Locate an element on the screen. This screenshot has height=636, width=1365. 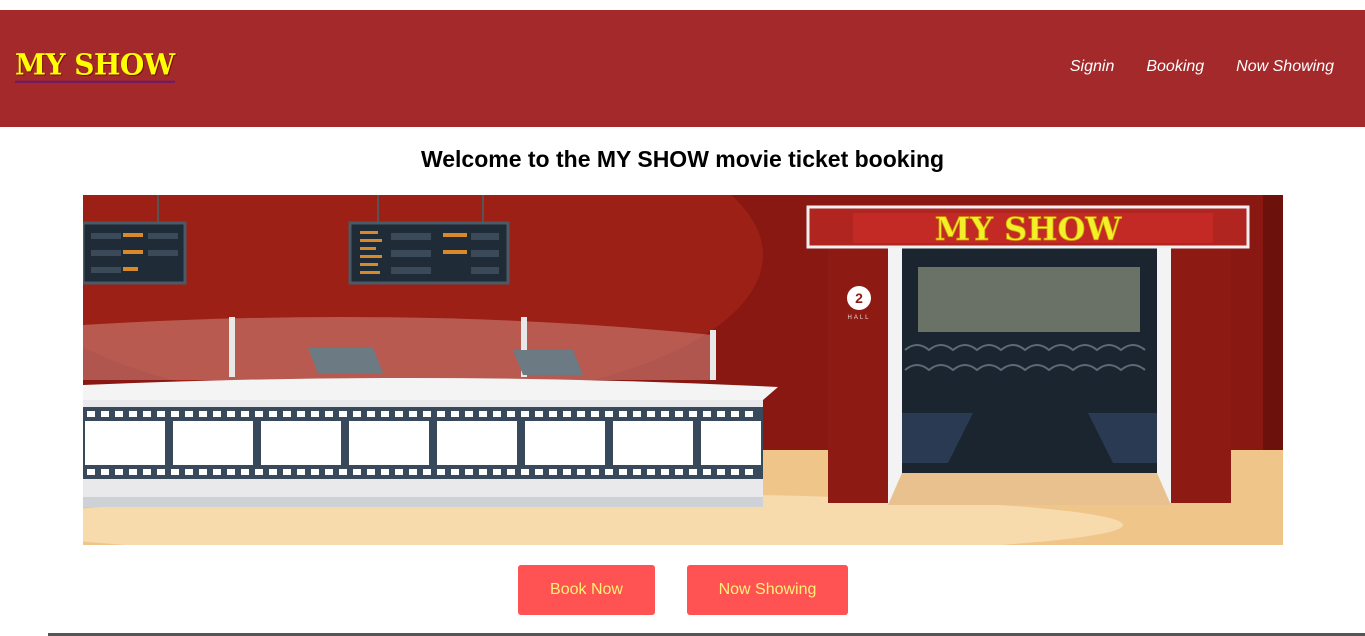
top-strip is located at coordinates (682, 5).